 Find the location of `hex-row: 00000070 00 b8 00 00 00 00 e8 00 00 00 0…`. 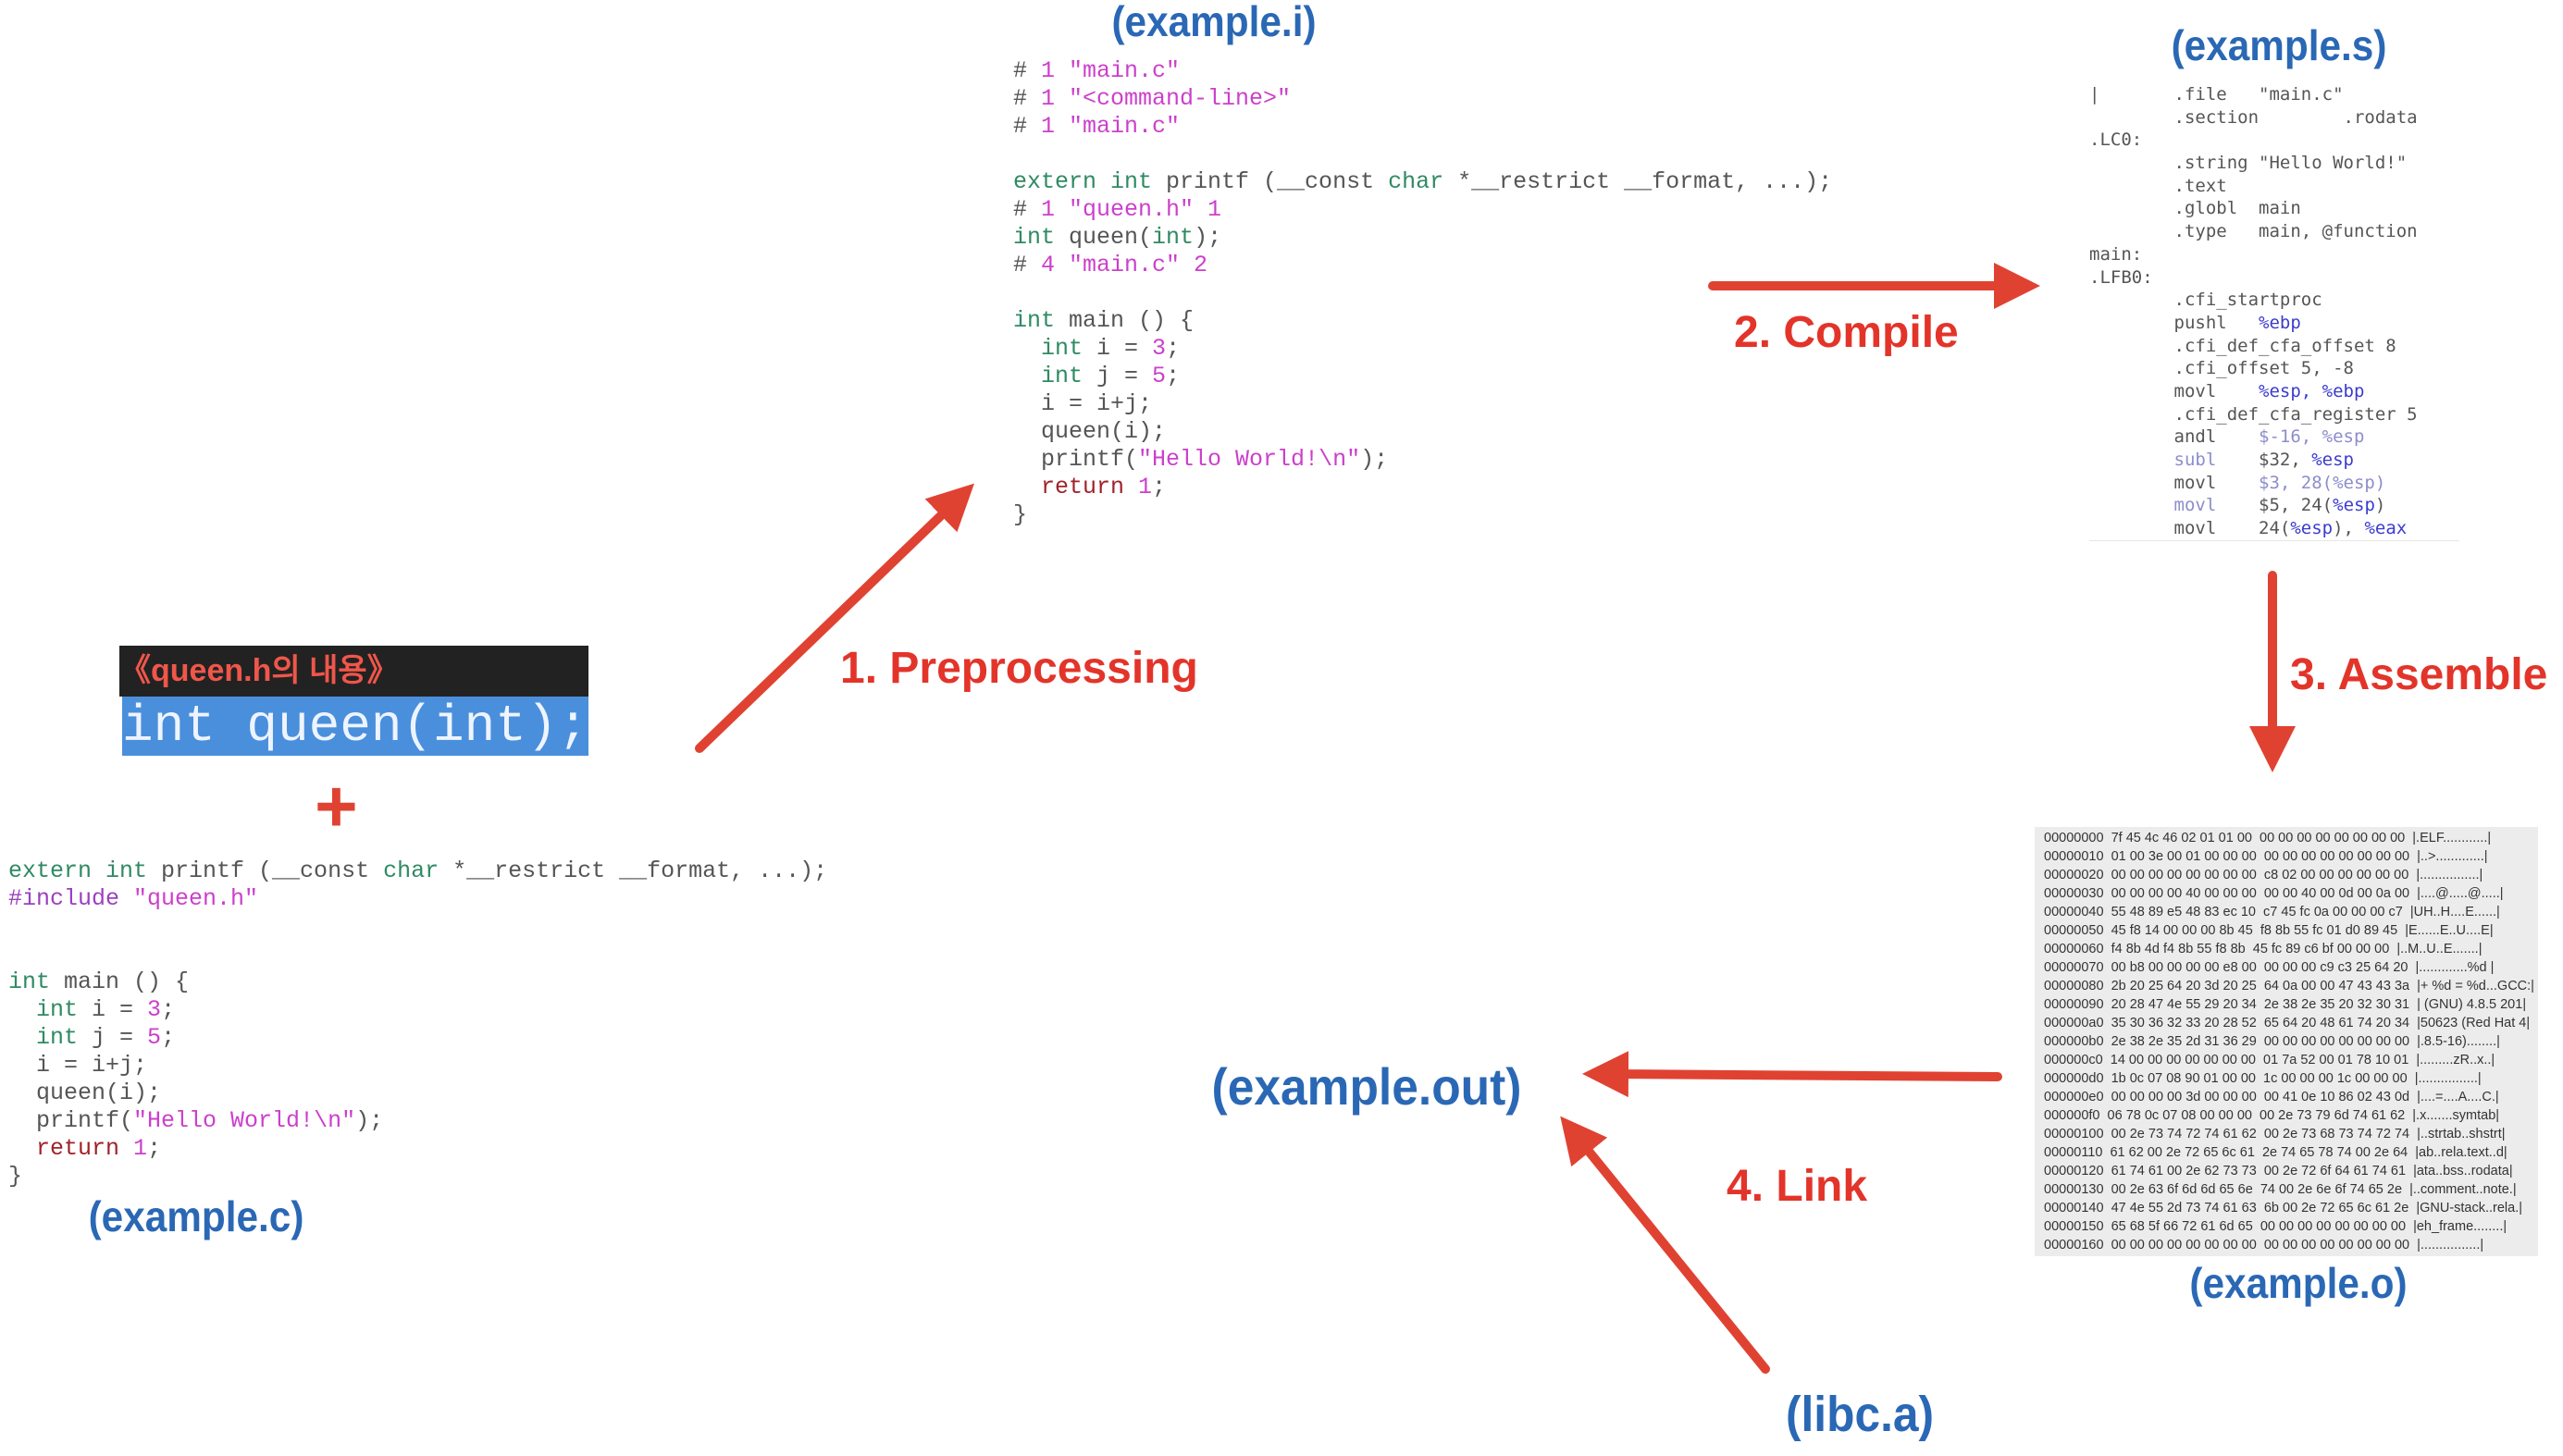

hex-row: 00000070 00 b8 00 00 00 00 e8 00 00 00 0… is located at coordinates (2269, 967).